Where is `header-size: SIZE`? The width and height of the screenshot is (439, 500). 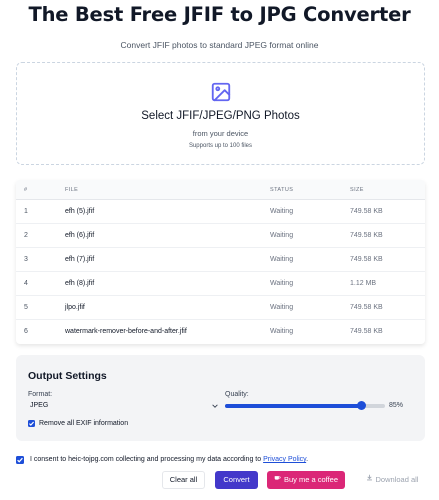 header-size: SIZE is located at coordinates (357, 190).